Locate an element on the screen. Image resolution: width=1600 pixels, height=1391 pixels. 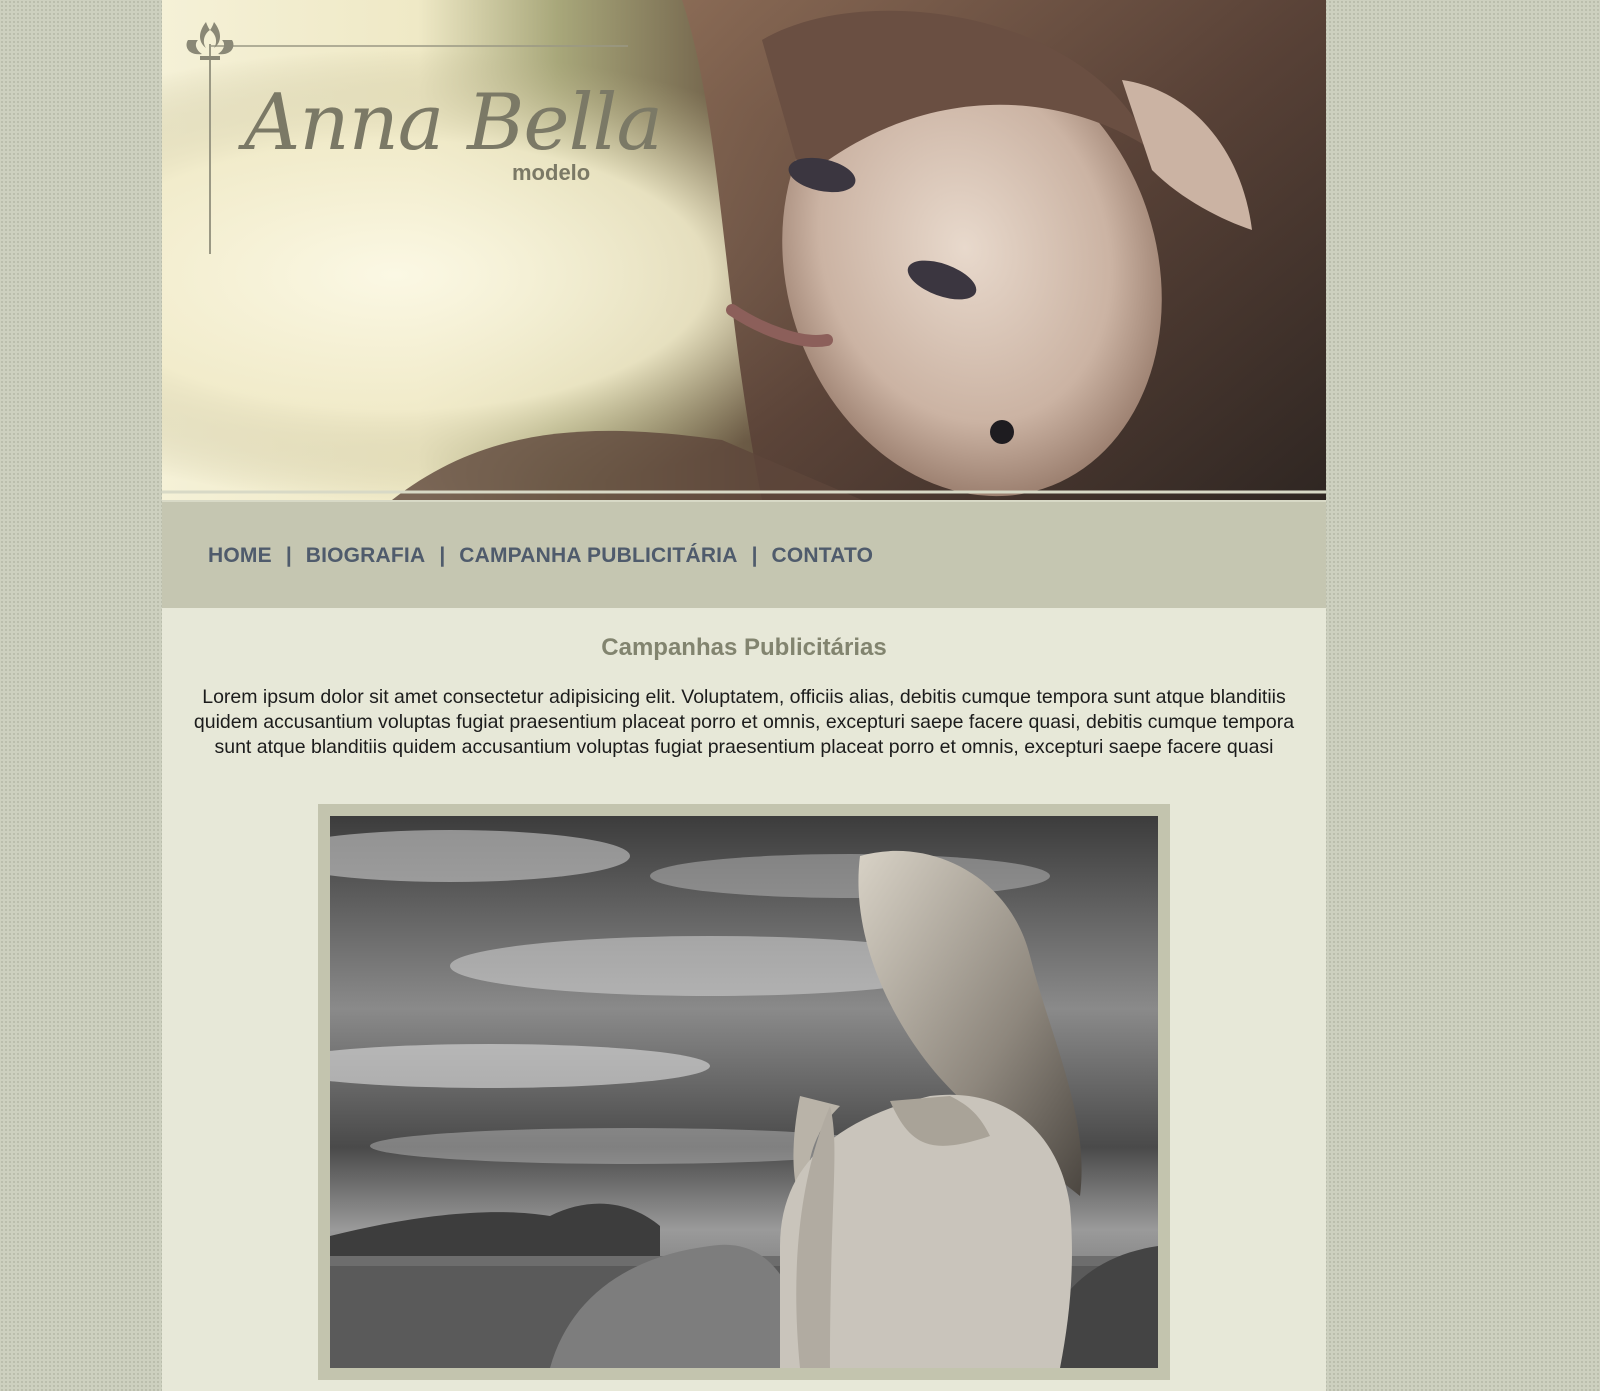
brand-name: Anna Bella is located at coordinates (453, 123).